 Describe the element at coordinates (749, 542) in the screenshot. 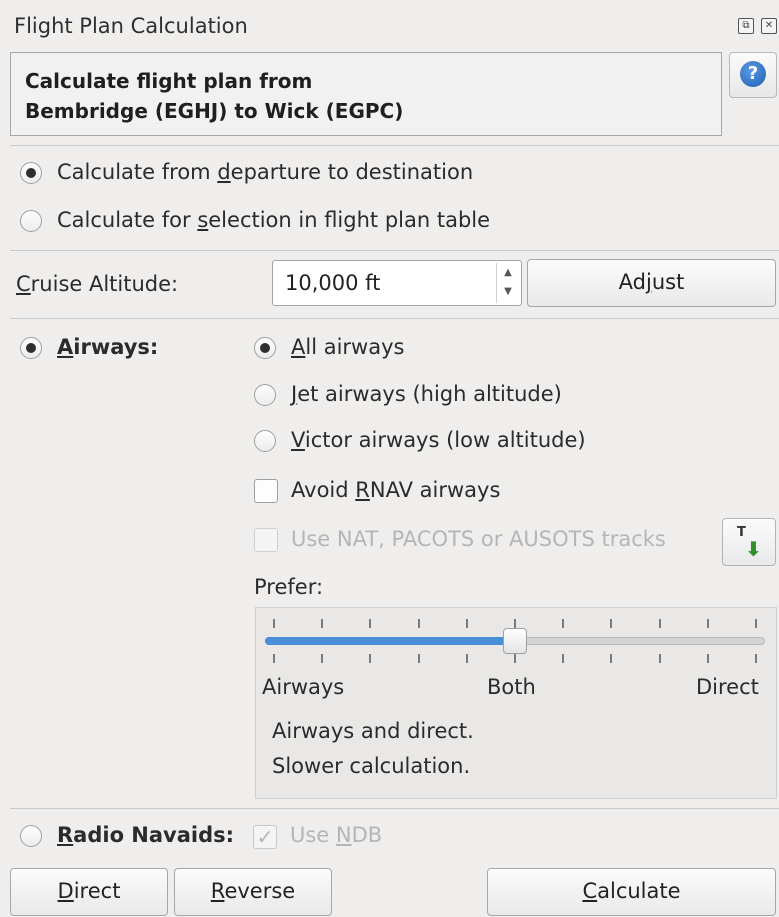

I see `download-tracks-button: T ⬇` at that location.